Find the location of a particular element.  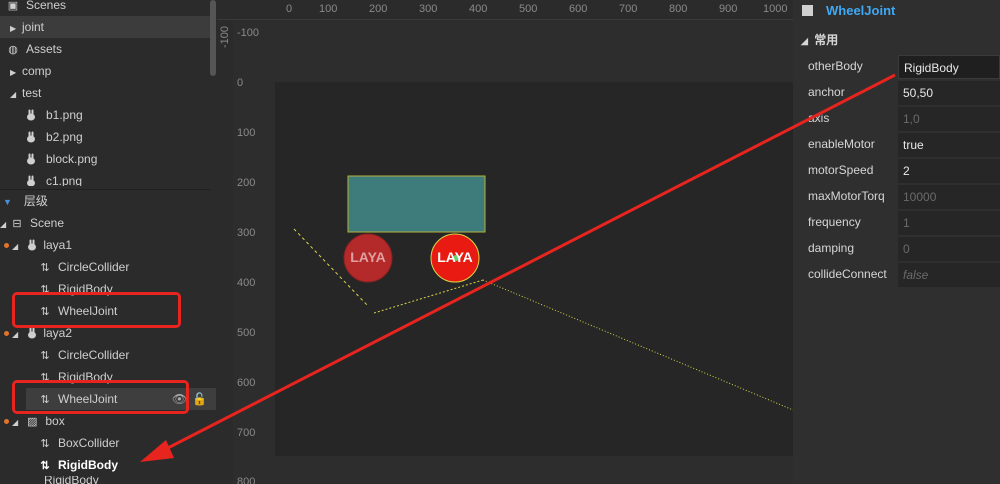

ruler-tick: 1000 is located at coordinates (775, 9).